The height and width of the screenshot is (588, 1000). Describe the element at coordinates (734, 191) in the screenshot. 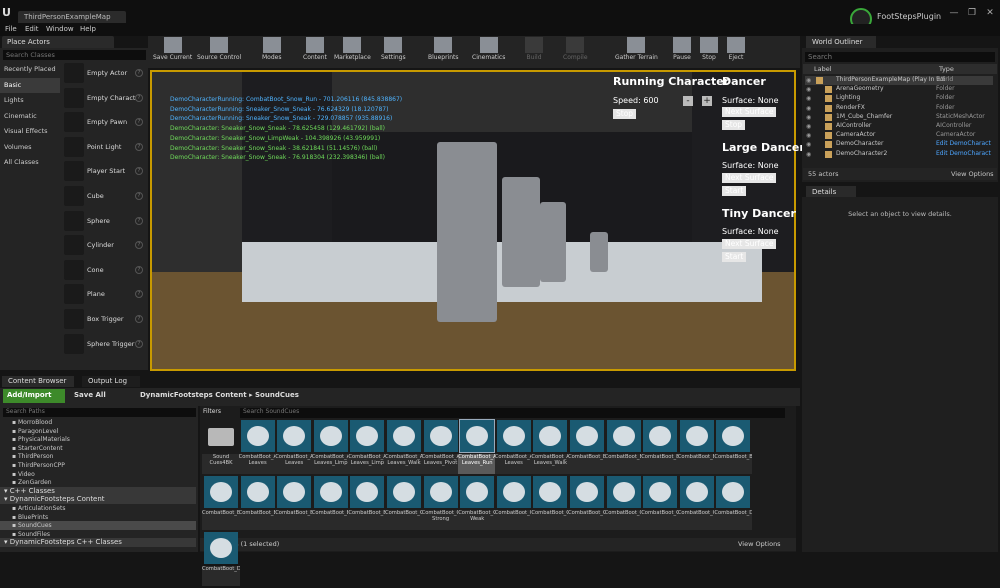

I see `large-dancer-start-button: Start` at that location.